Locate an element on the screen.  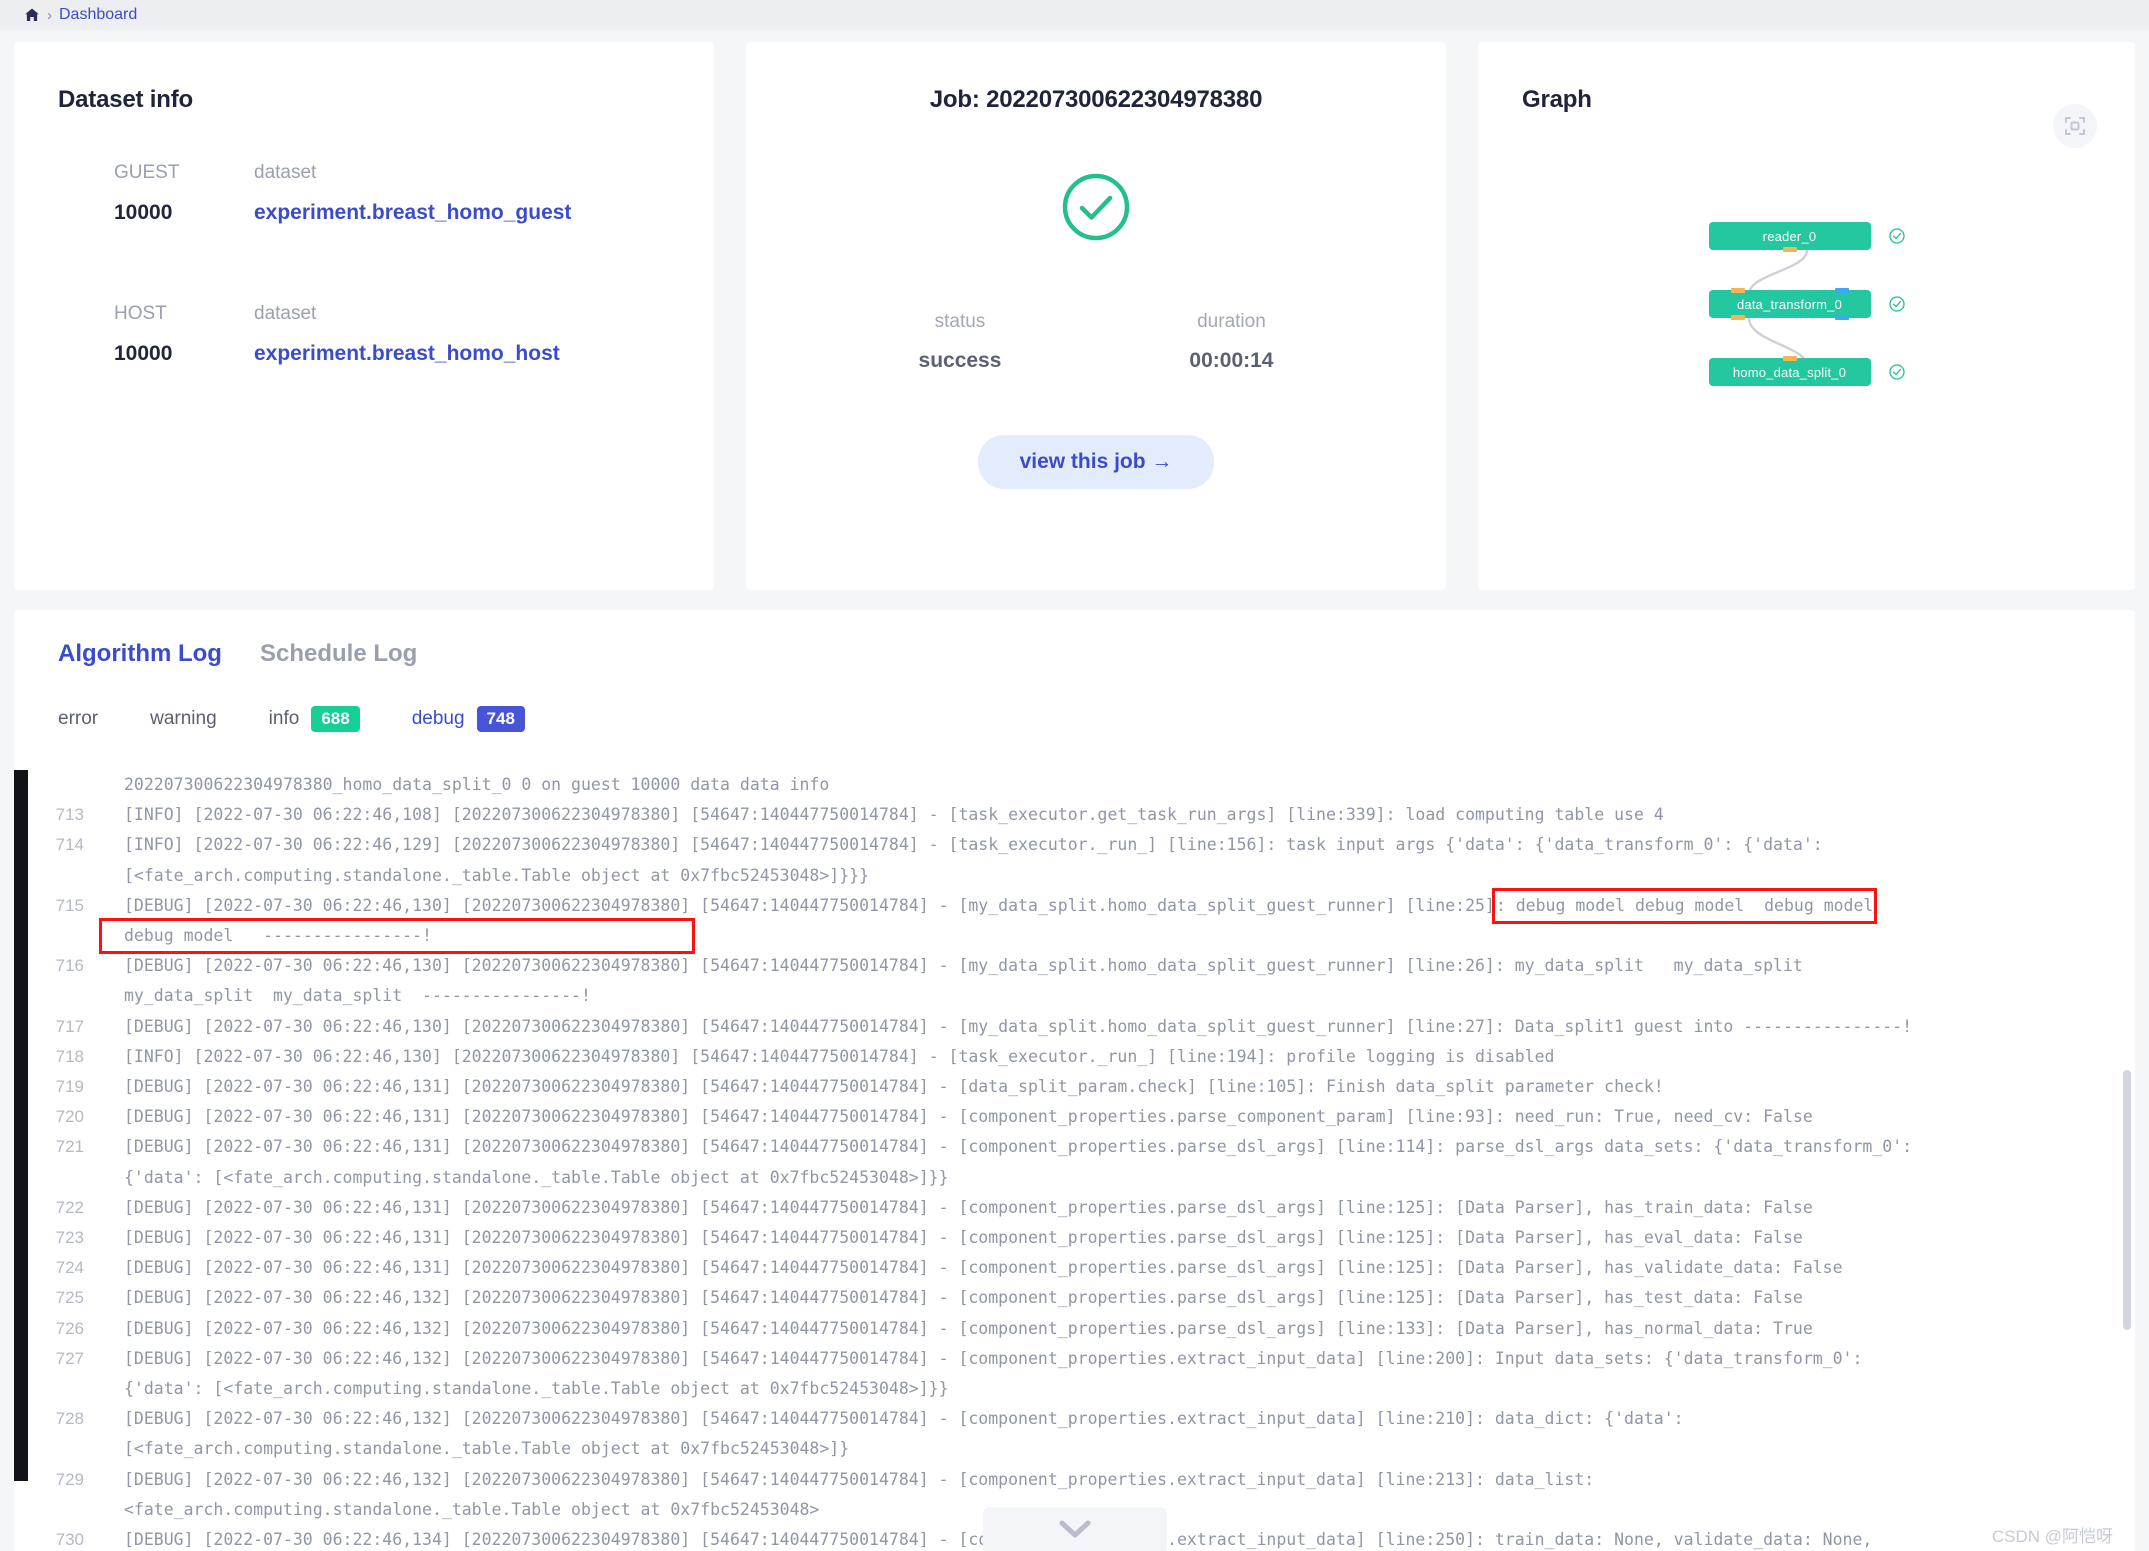
view-job-button-wrap: view this job → is located at coordinates (1096, 462).